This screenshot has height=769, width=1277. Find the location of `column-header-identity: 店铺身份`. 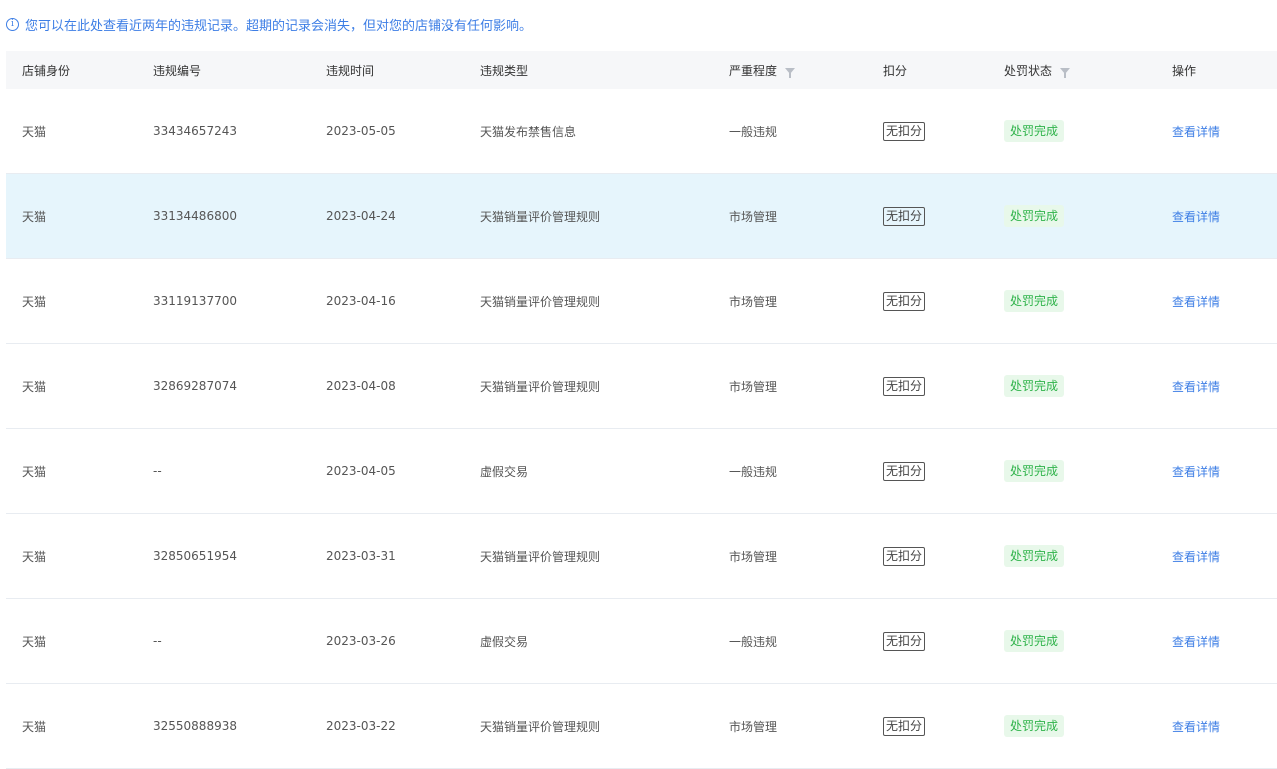

column-header-identity: 店铺身份 is located at coordinates (79, 70).